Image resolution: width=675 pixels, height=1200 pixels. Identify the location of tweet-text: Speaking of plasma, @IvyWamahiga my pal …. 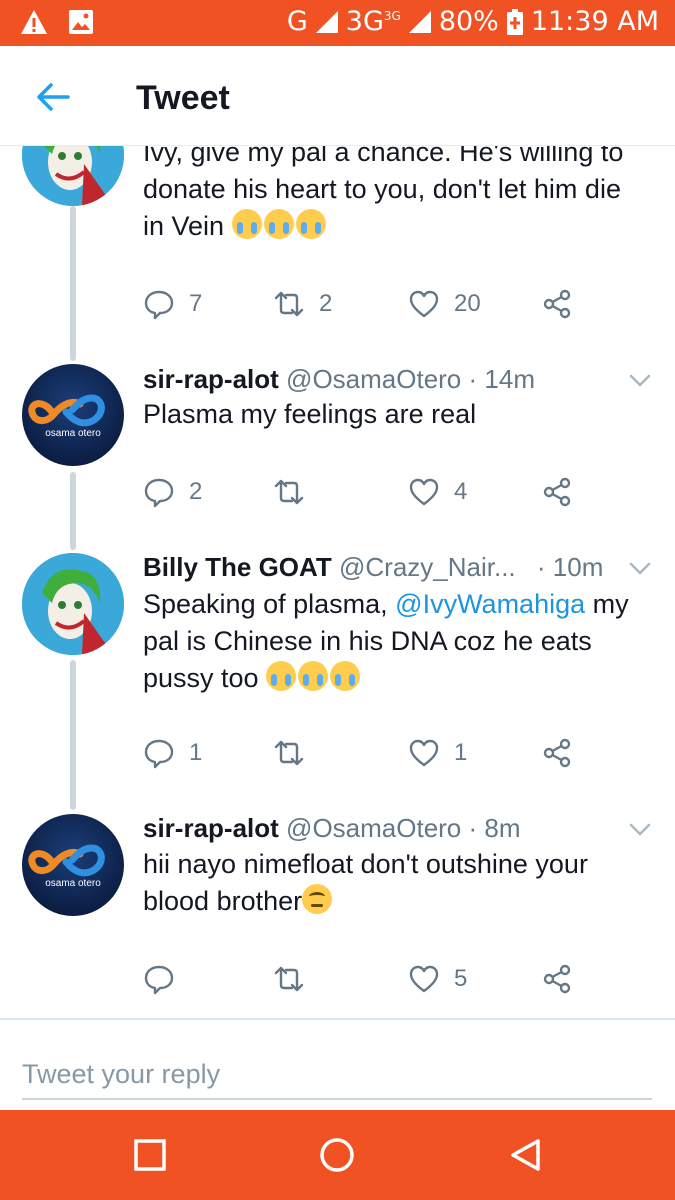
(386, 641).